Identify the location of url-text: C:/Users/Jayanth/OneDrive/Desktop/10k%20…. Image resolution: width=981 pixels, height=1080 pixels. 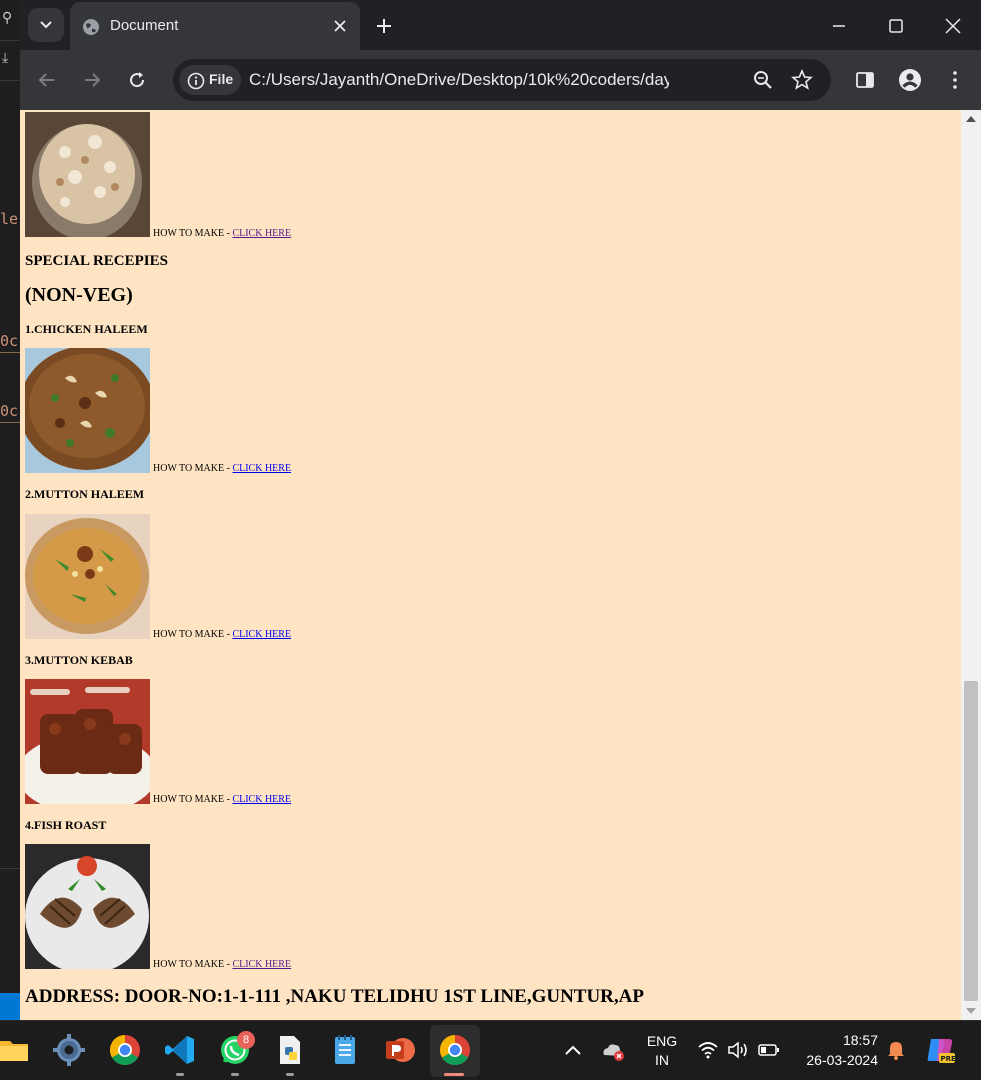
(459, 80).